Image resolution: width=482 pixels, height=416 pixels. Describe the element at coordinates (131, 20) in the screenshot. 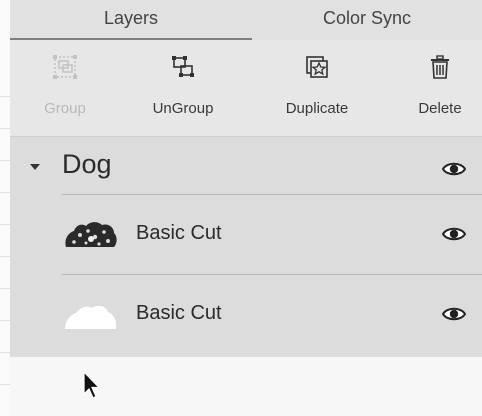

I see `tab-layers: Layers` at that location.